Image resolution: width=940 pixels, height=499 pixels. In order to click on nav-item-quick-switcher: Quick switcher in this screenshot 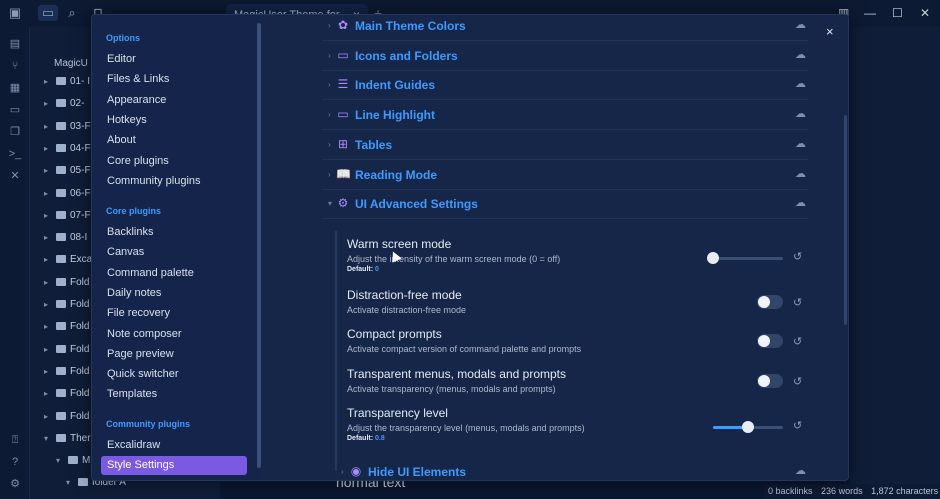, I will do `click(174, 374)`.